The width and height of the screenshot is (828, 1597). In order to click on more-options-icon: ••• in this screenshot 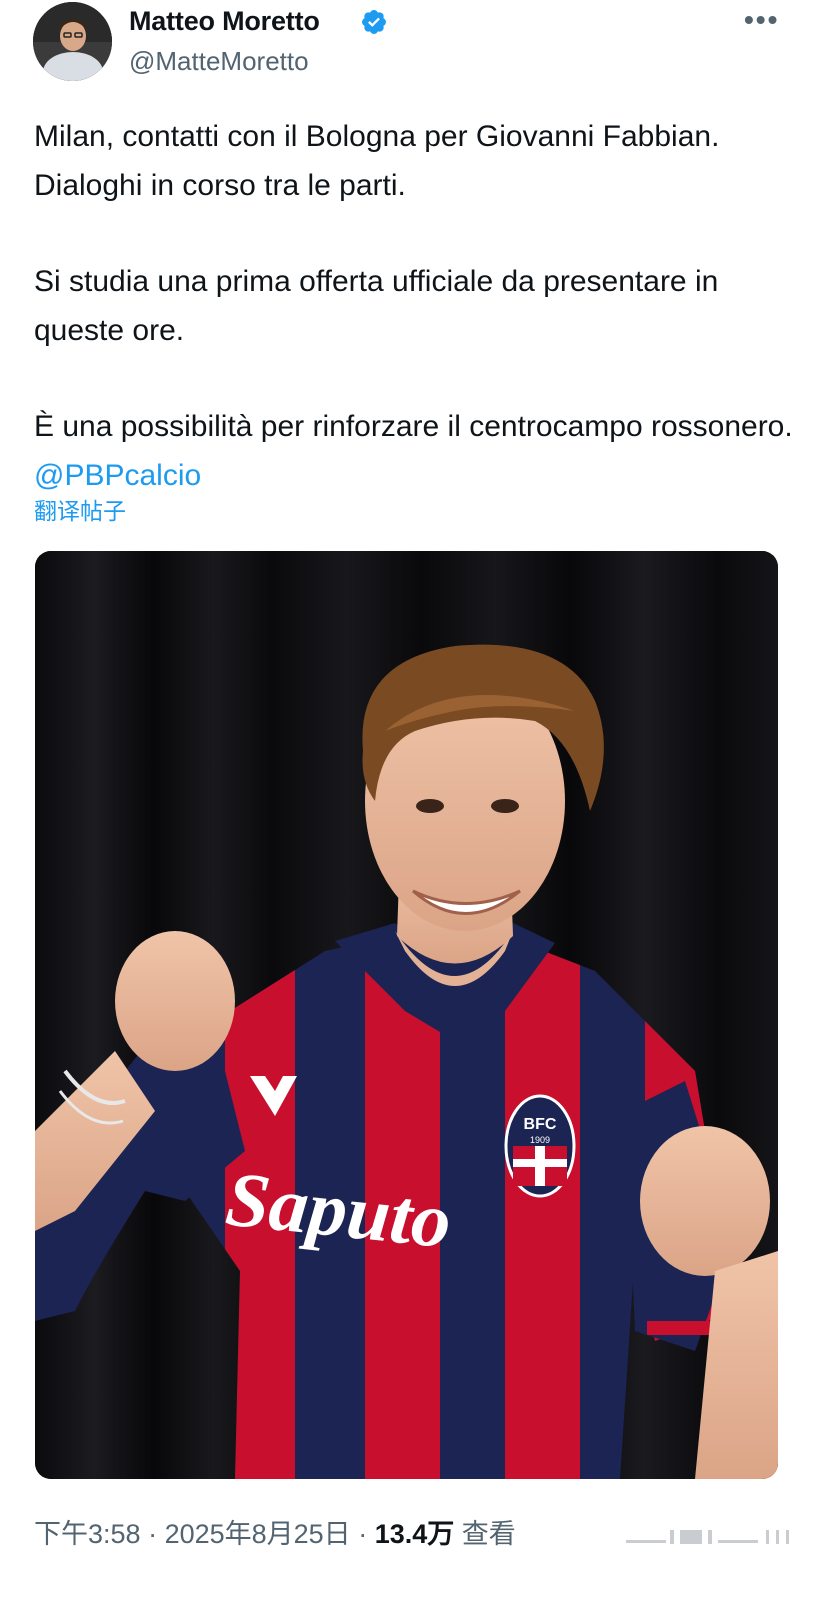, I will do `click(761, 20)`.